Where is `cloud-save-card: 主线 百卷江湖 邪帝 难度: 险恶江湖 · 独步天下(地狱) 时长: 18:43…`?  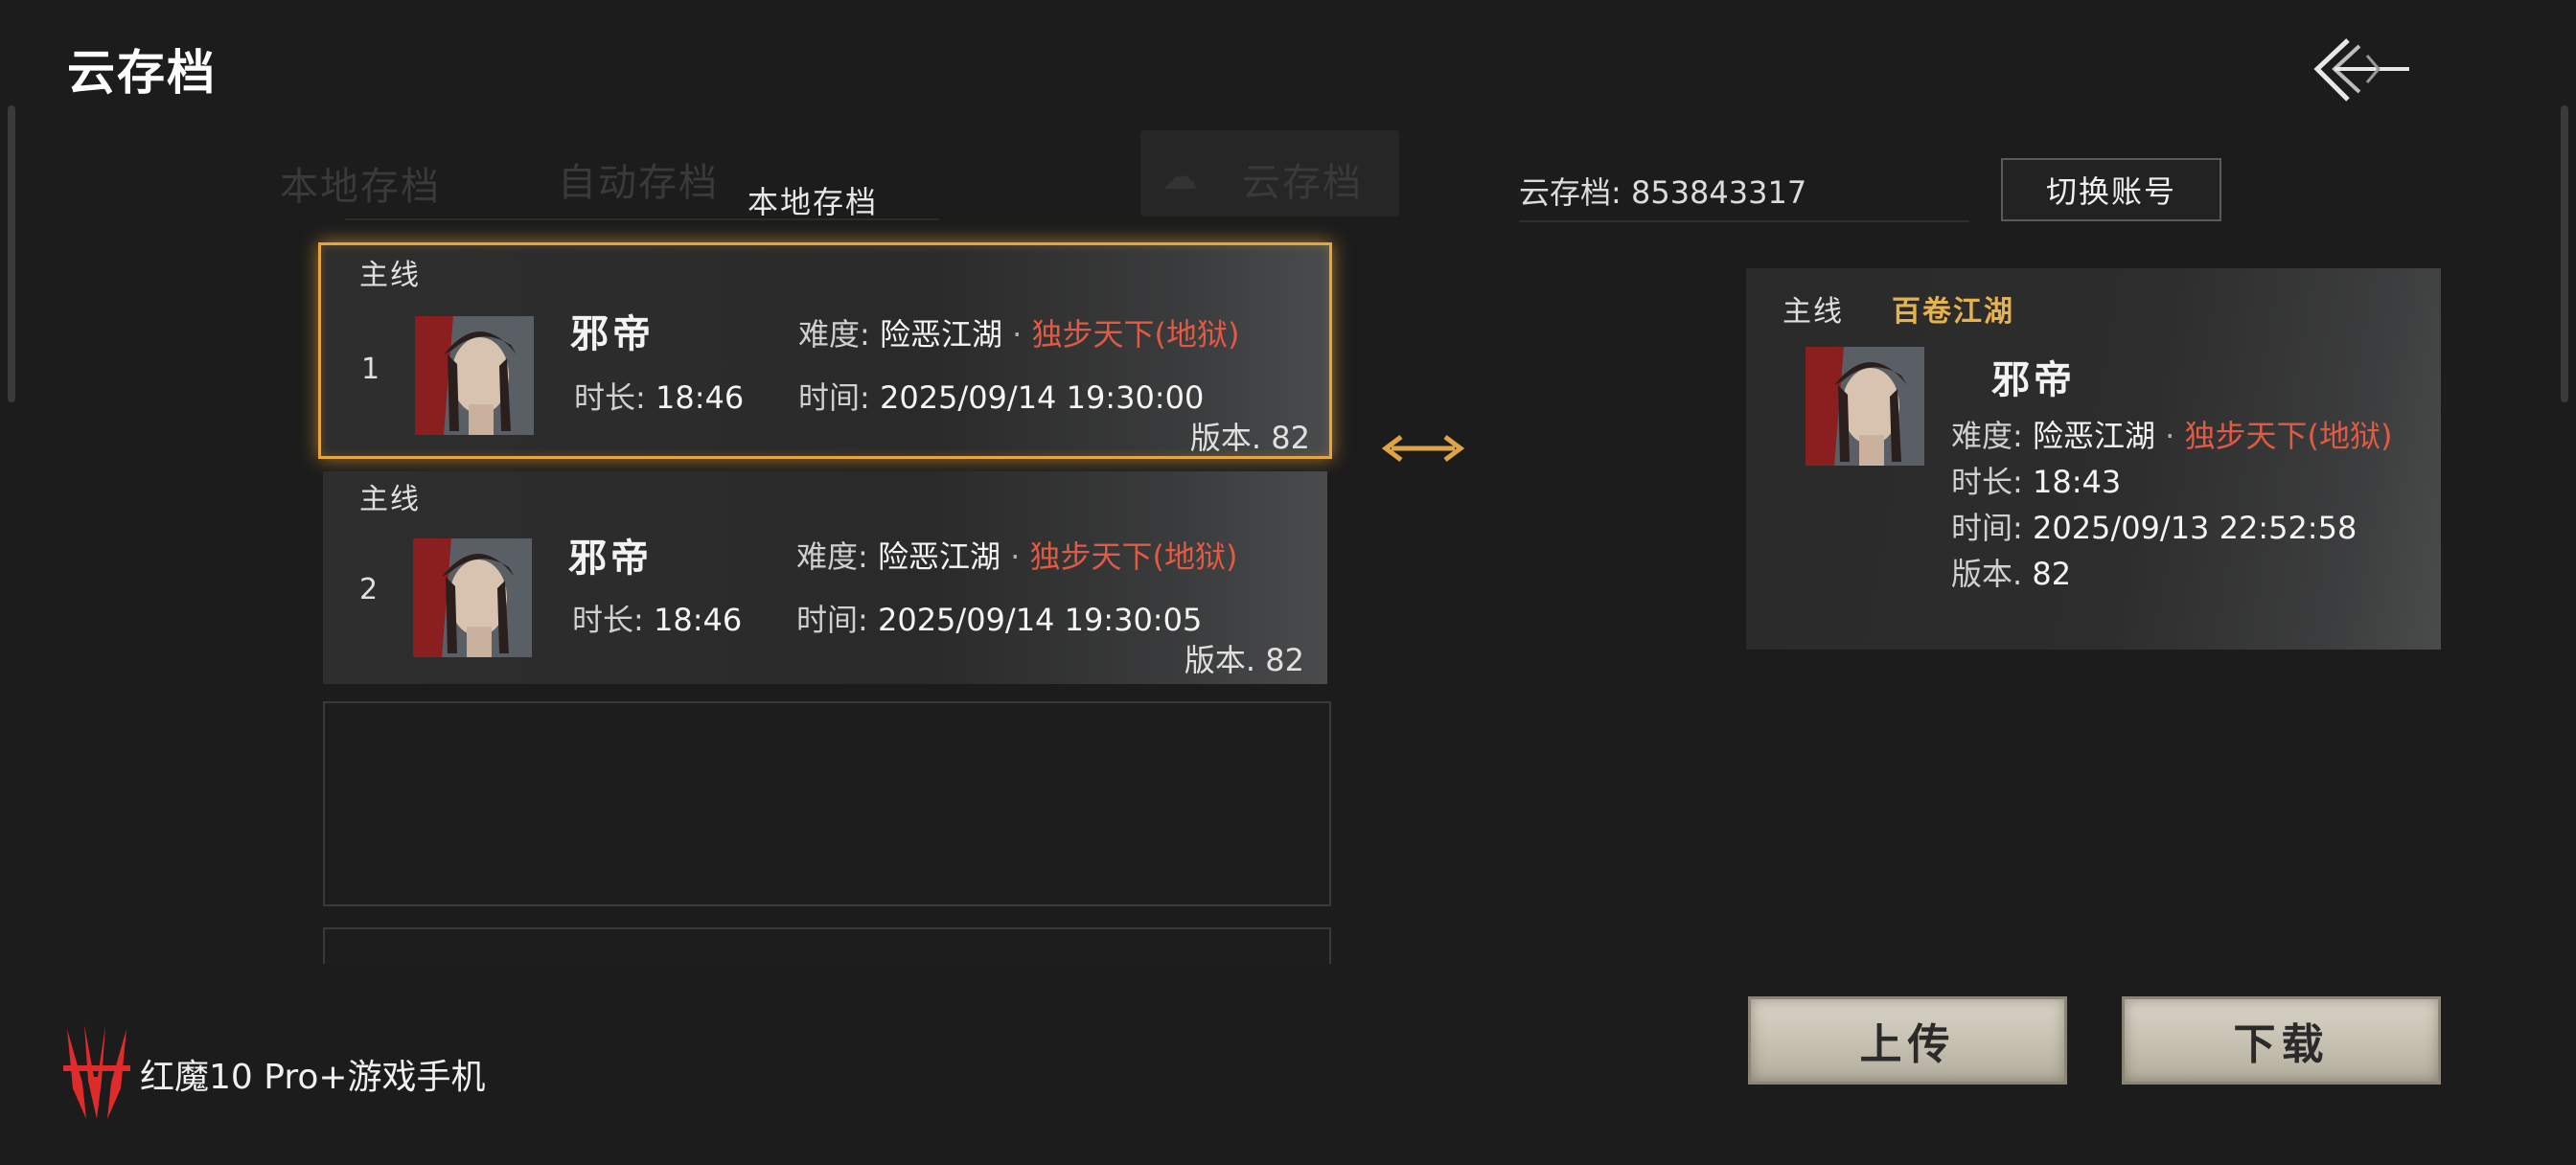
cloud-save-card: 主线 百卷江湖 邪帝 难度: 险恶江湖 · 独步天下(地狱) 时长: 18:43… is located at coordinates (2093, 459).